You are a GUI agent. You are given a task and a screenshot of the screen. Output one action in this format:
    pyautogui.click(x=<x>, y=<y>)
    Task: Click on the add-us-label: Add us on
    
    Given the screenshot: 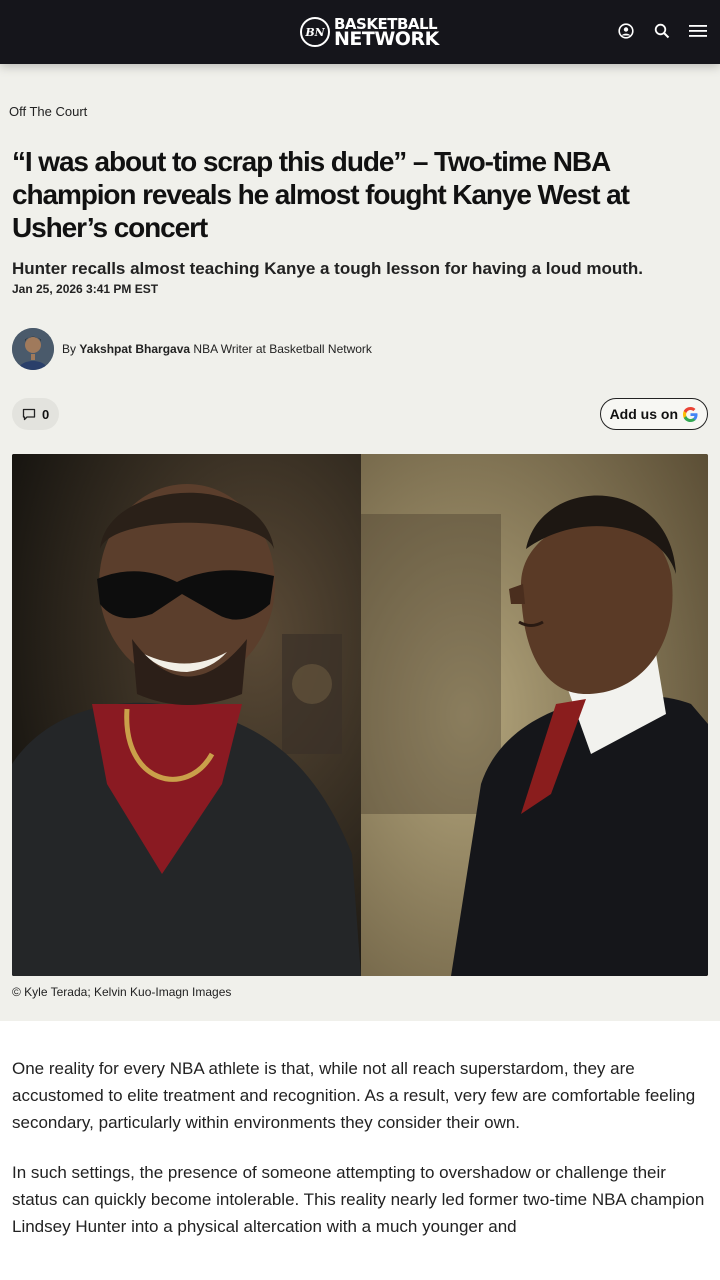 What is the action you would take?
    pyautogui.click(x=643, y=414)
    